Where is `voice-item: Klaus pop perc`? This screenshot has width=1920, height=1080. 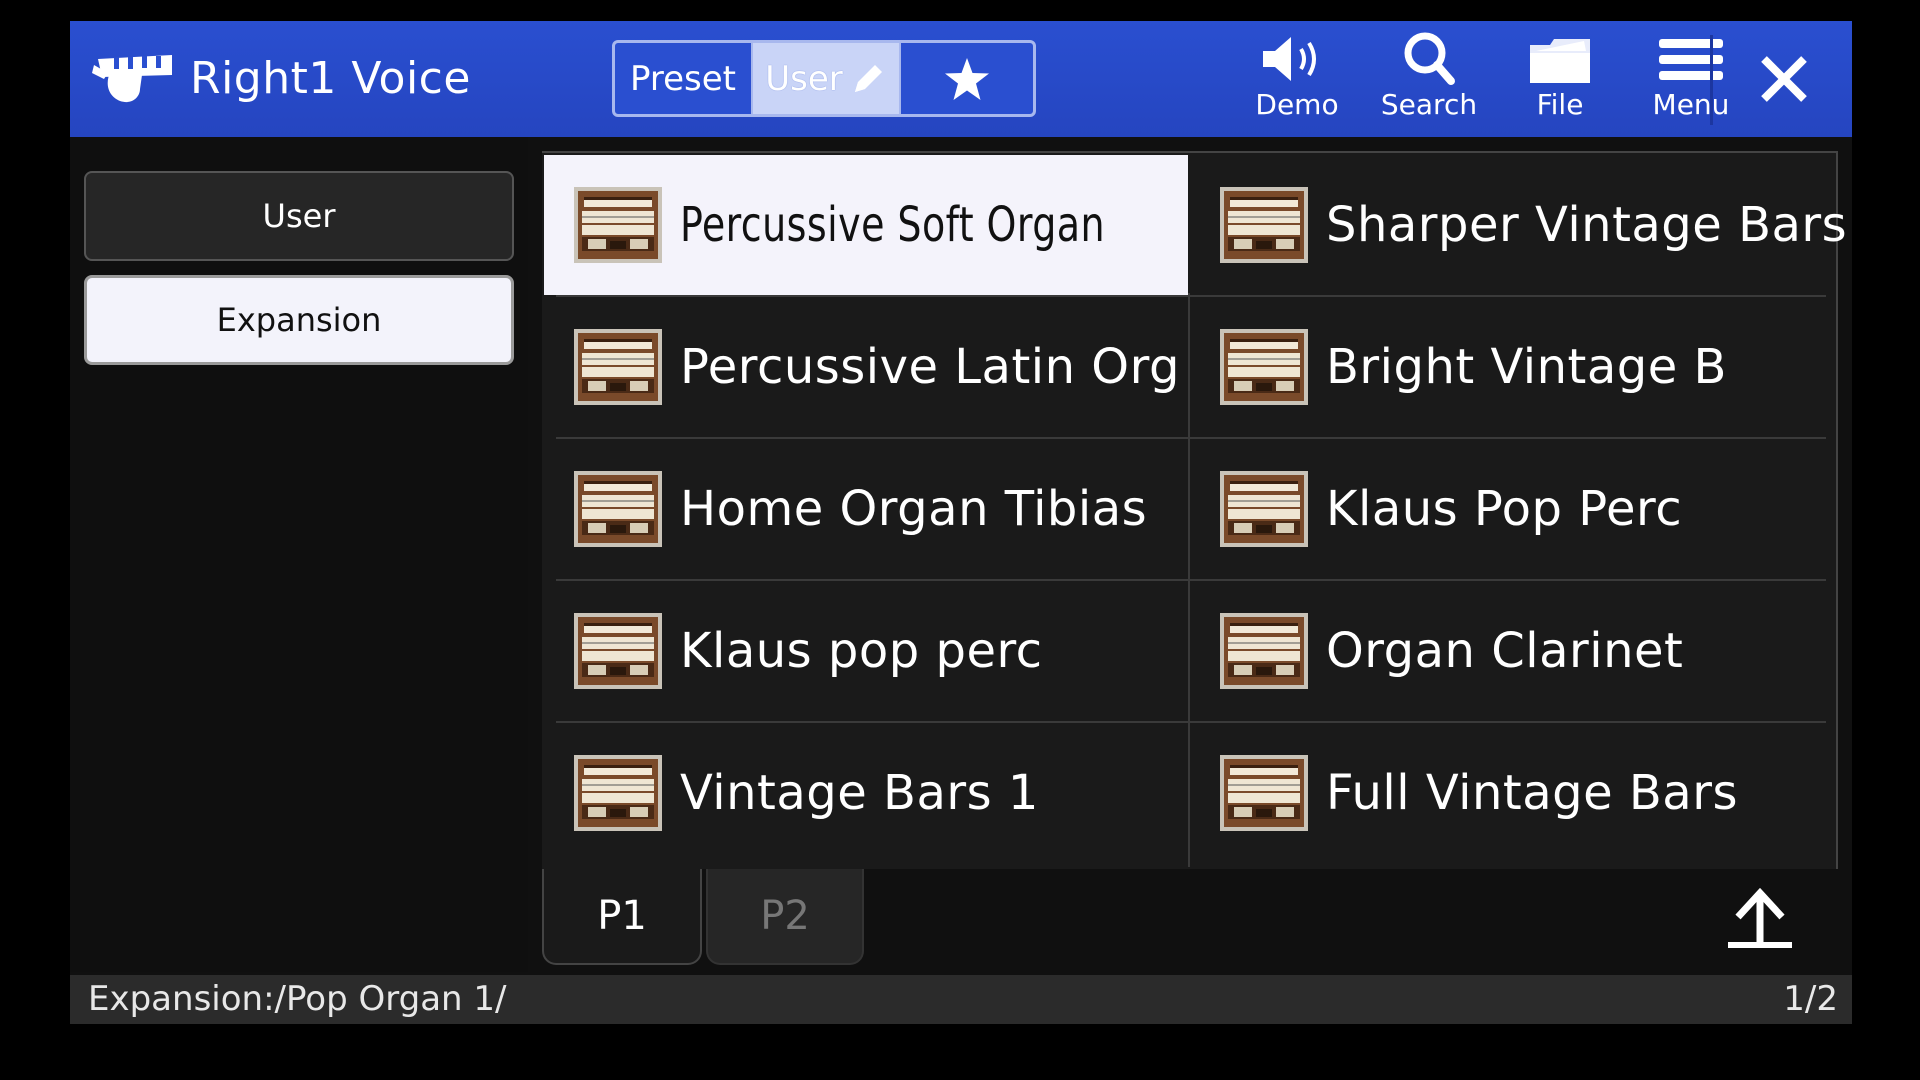
voice-item: Klaus pop perc is located at coordinates (866, 651).